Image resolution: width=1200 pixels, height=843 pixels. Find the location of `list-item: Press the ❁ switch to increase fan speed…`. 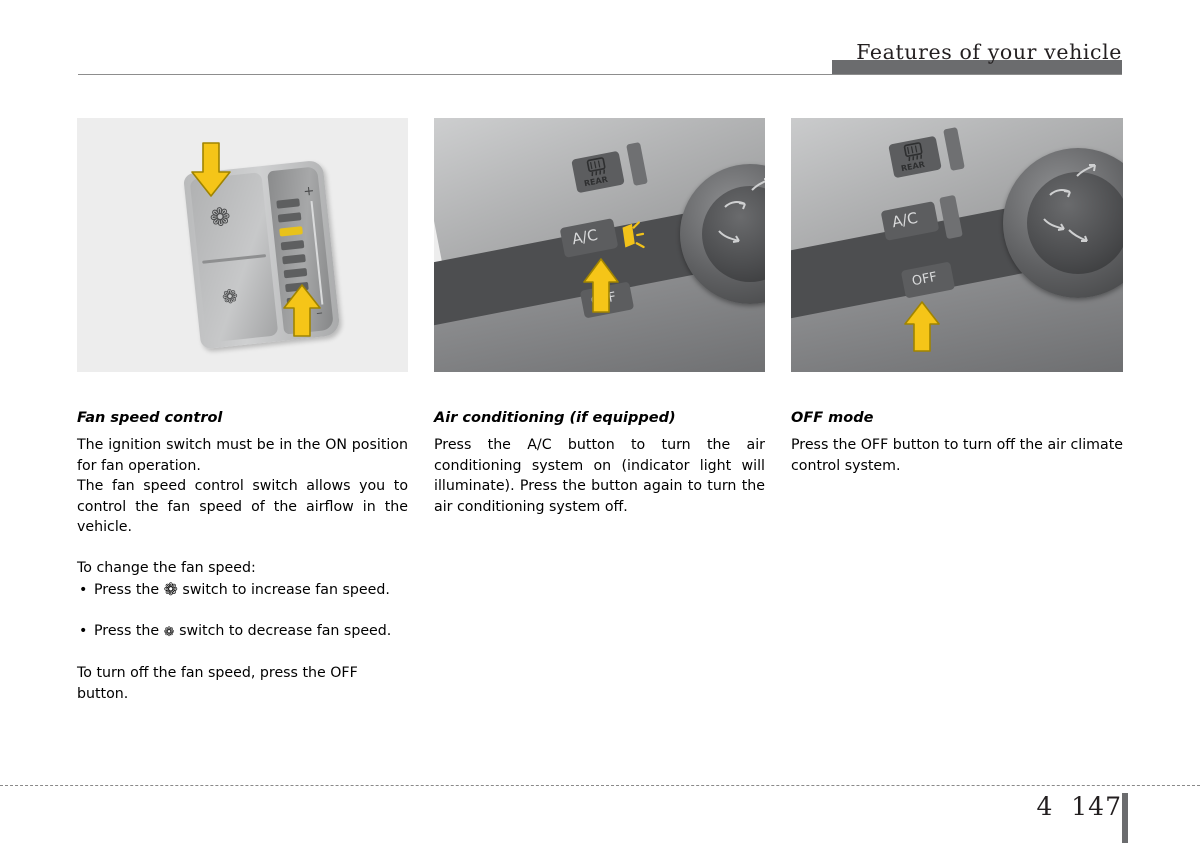

list-item: Press the ❁ switch to increase fan speed… is located at coordinates (242, 590).